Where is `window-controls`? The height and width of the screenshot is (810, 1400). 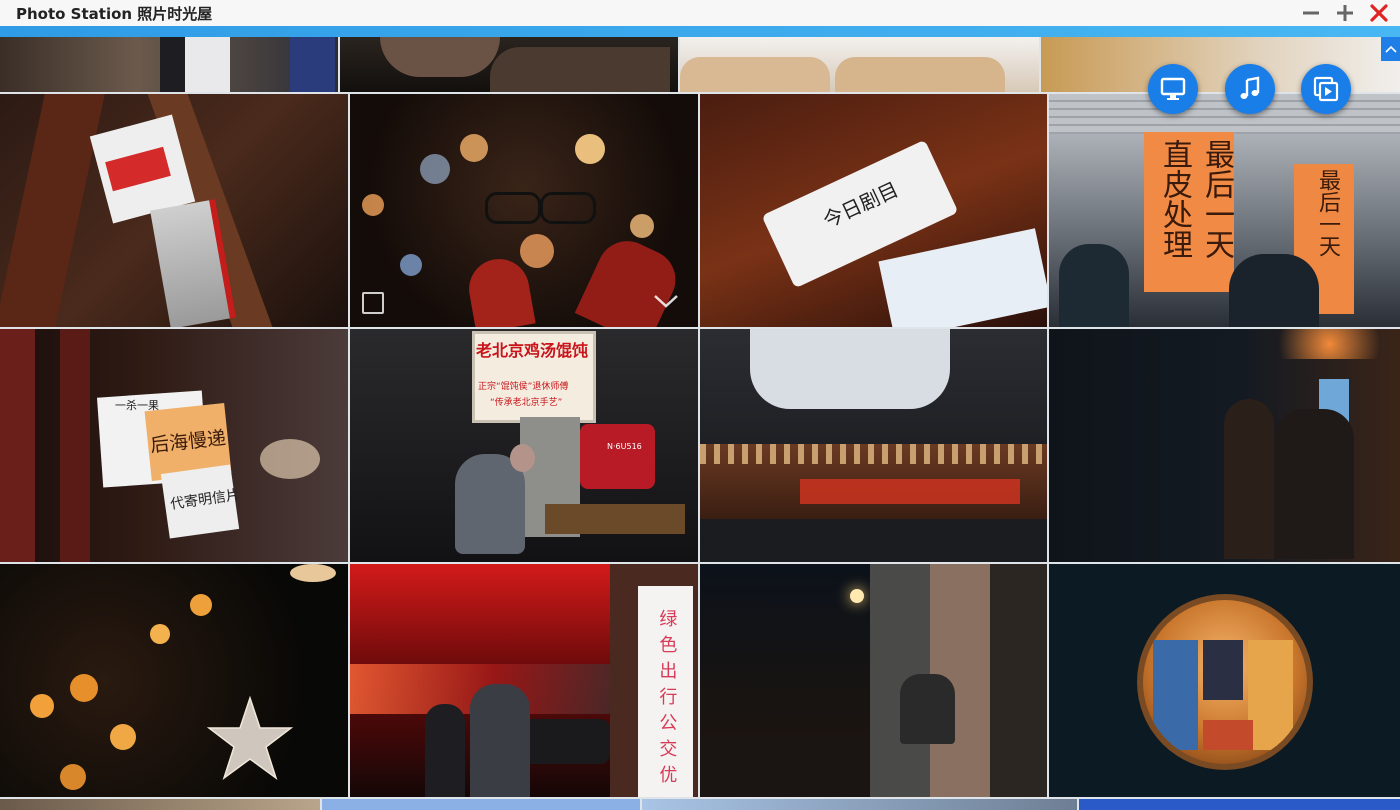
window-controls is located at coordinates (1345, 13).